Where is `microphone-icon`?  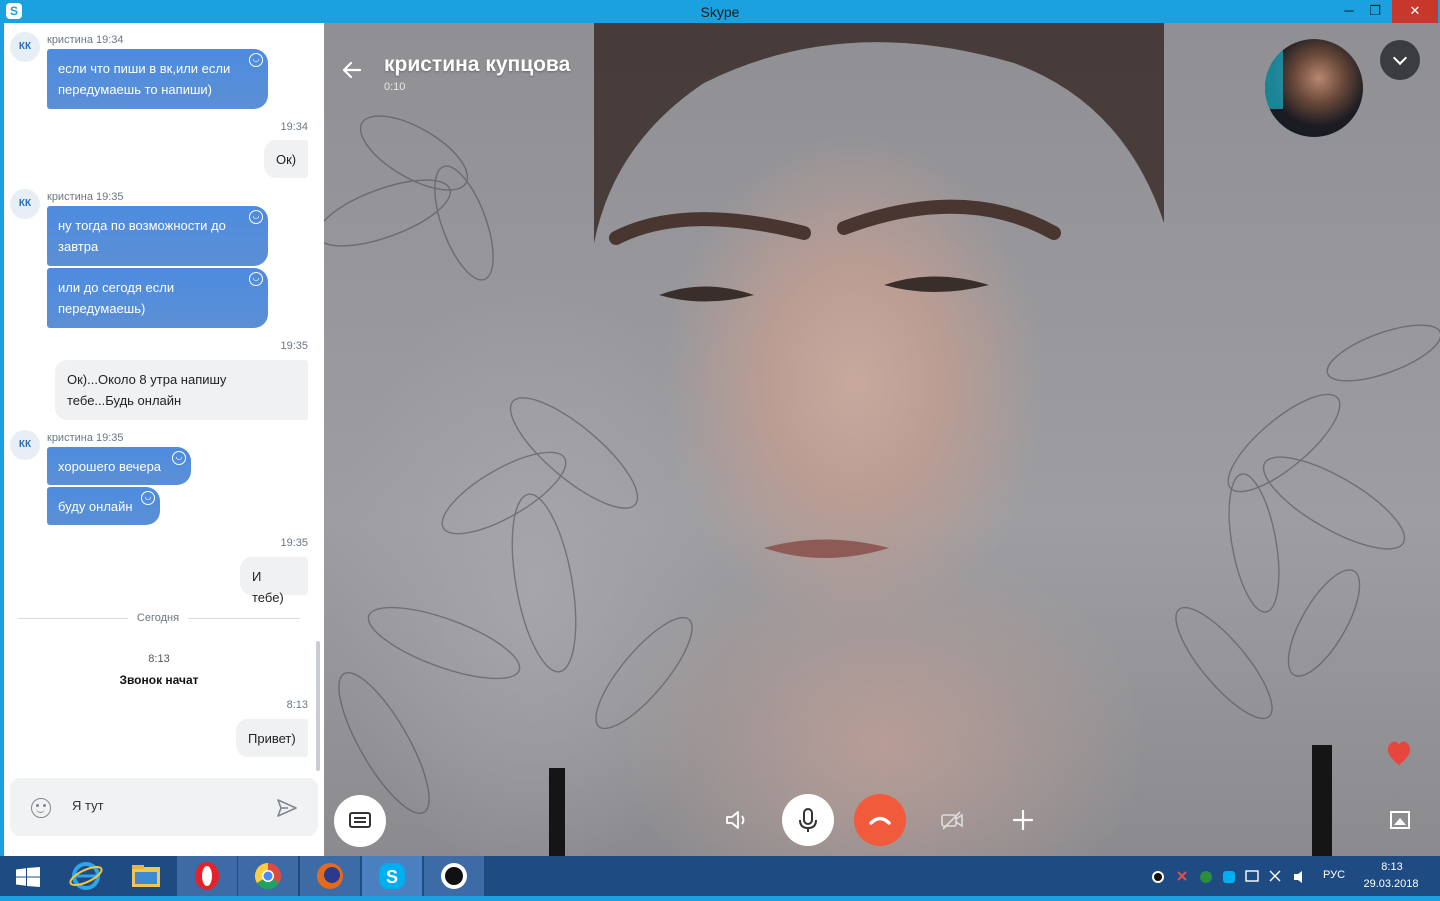
microphone-icon is located at coordinates (808, 820).